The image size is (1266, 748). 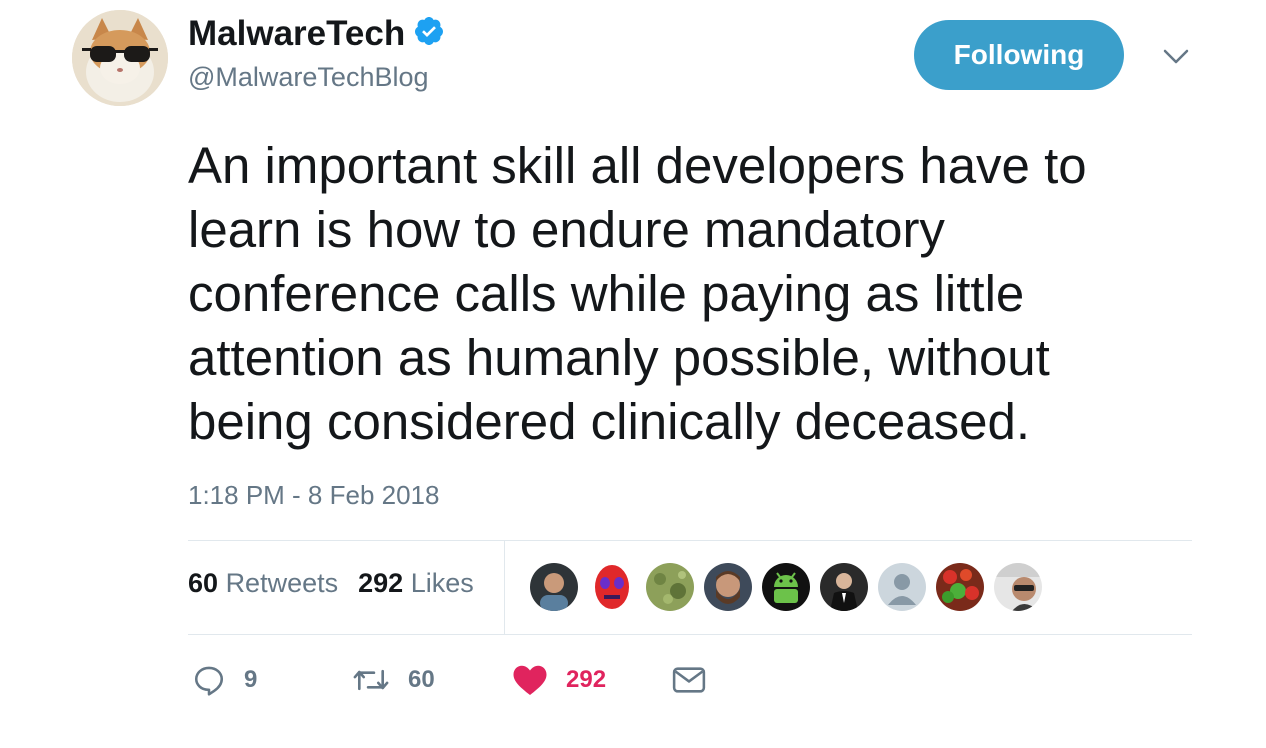 I want to click on reply-button: 9, so click(x=224, y=680).